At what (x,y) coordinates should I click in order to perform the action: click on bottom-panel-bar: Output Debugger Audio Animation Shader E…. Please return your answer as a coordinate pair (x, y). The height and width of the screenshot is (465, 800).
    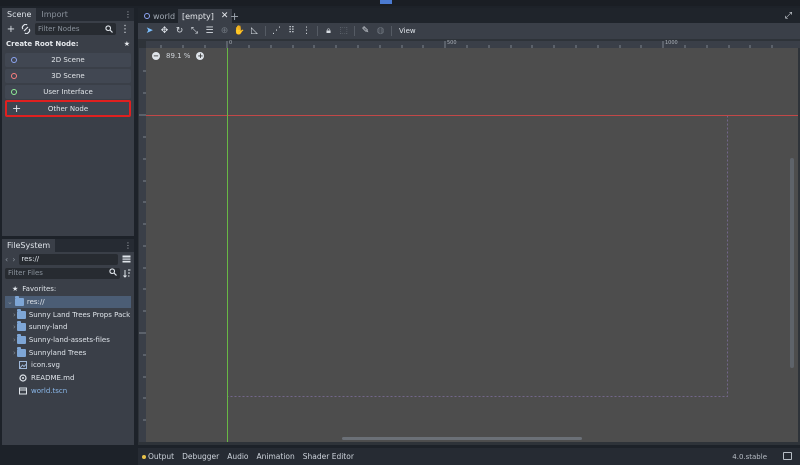
    Looking at the image, I should click on (469, 456).